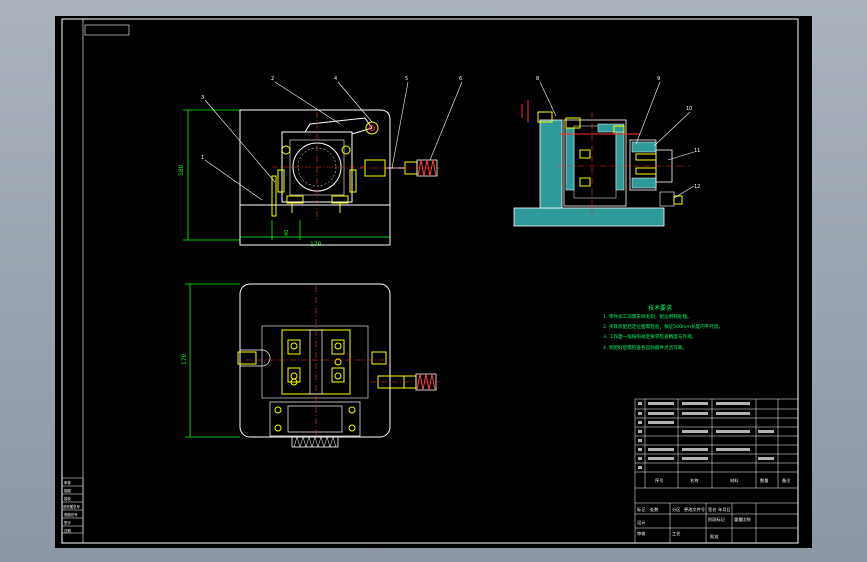  What do you see at coordinates (746, 519) in the screenshot?
I see `tb-scale: 比例` at bounding box center [746, 519].